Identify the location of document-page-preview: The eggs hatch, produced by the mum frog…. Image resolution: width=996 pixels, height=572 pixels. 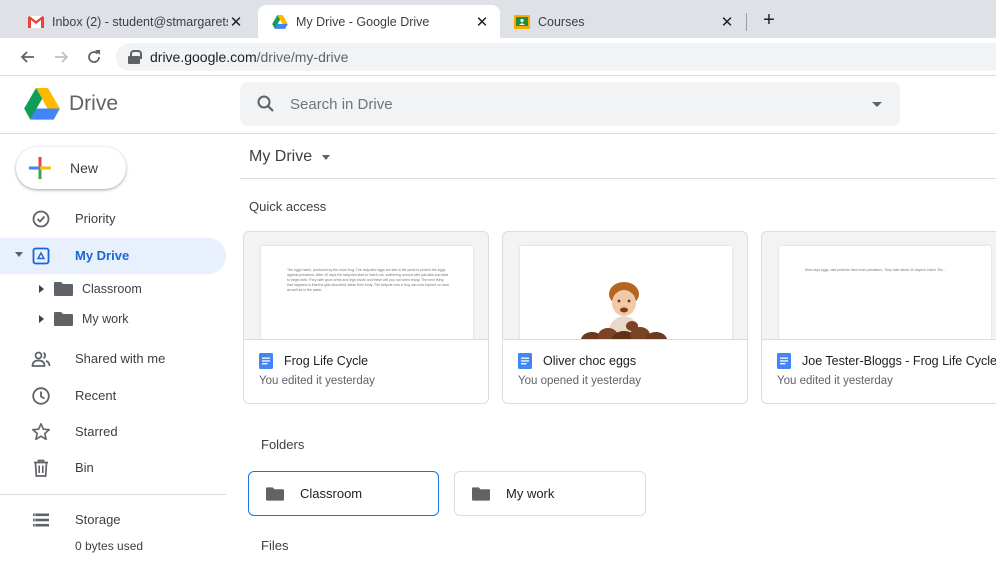
(367, 292).